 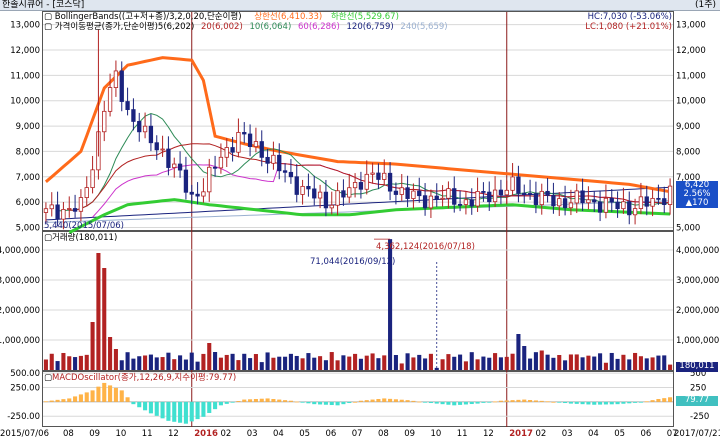 What do you see at coordinates (140, 378) in the screenshot?
I see `macd-legend: ▢MACDOscillator(종가,12,26,9,지수이평:79.77)` at bounding box center [140, 378].